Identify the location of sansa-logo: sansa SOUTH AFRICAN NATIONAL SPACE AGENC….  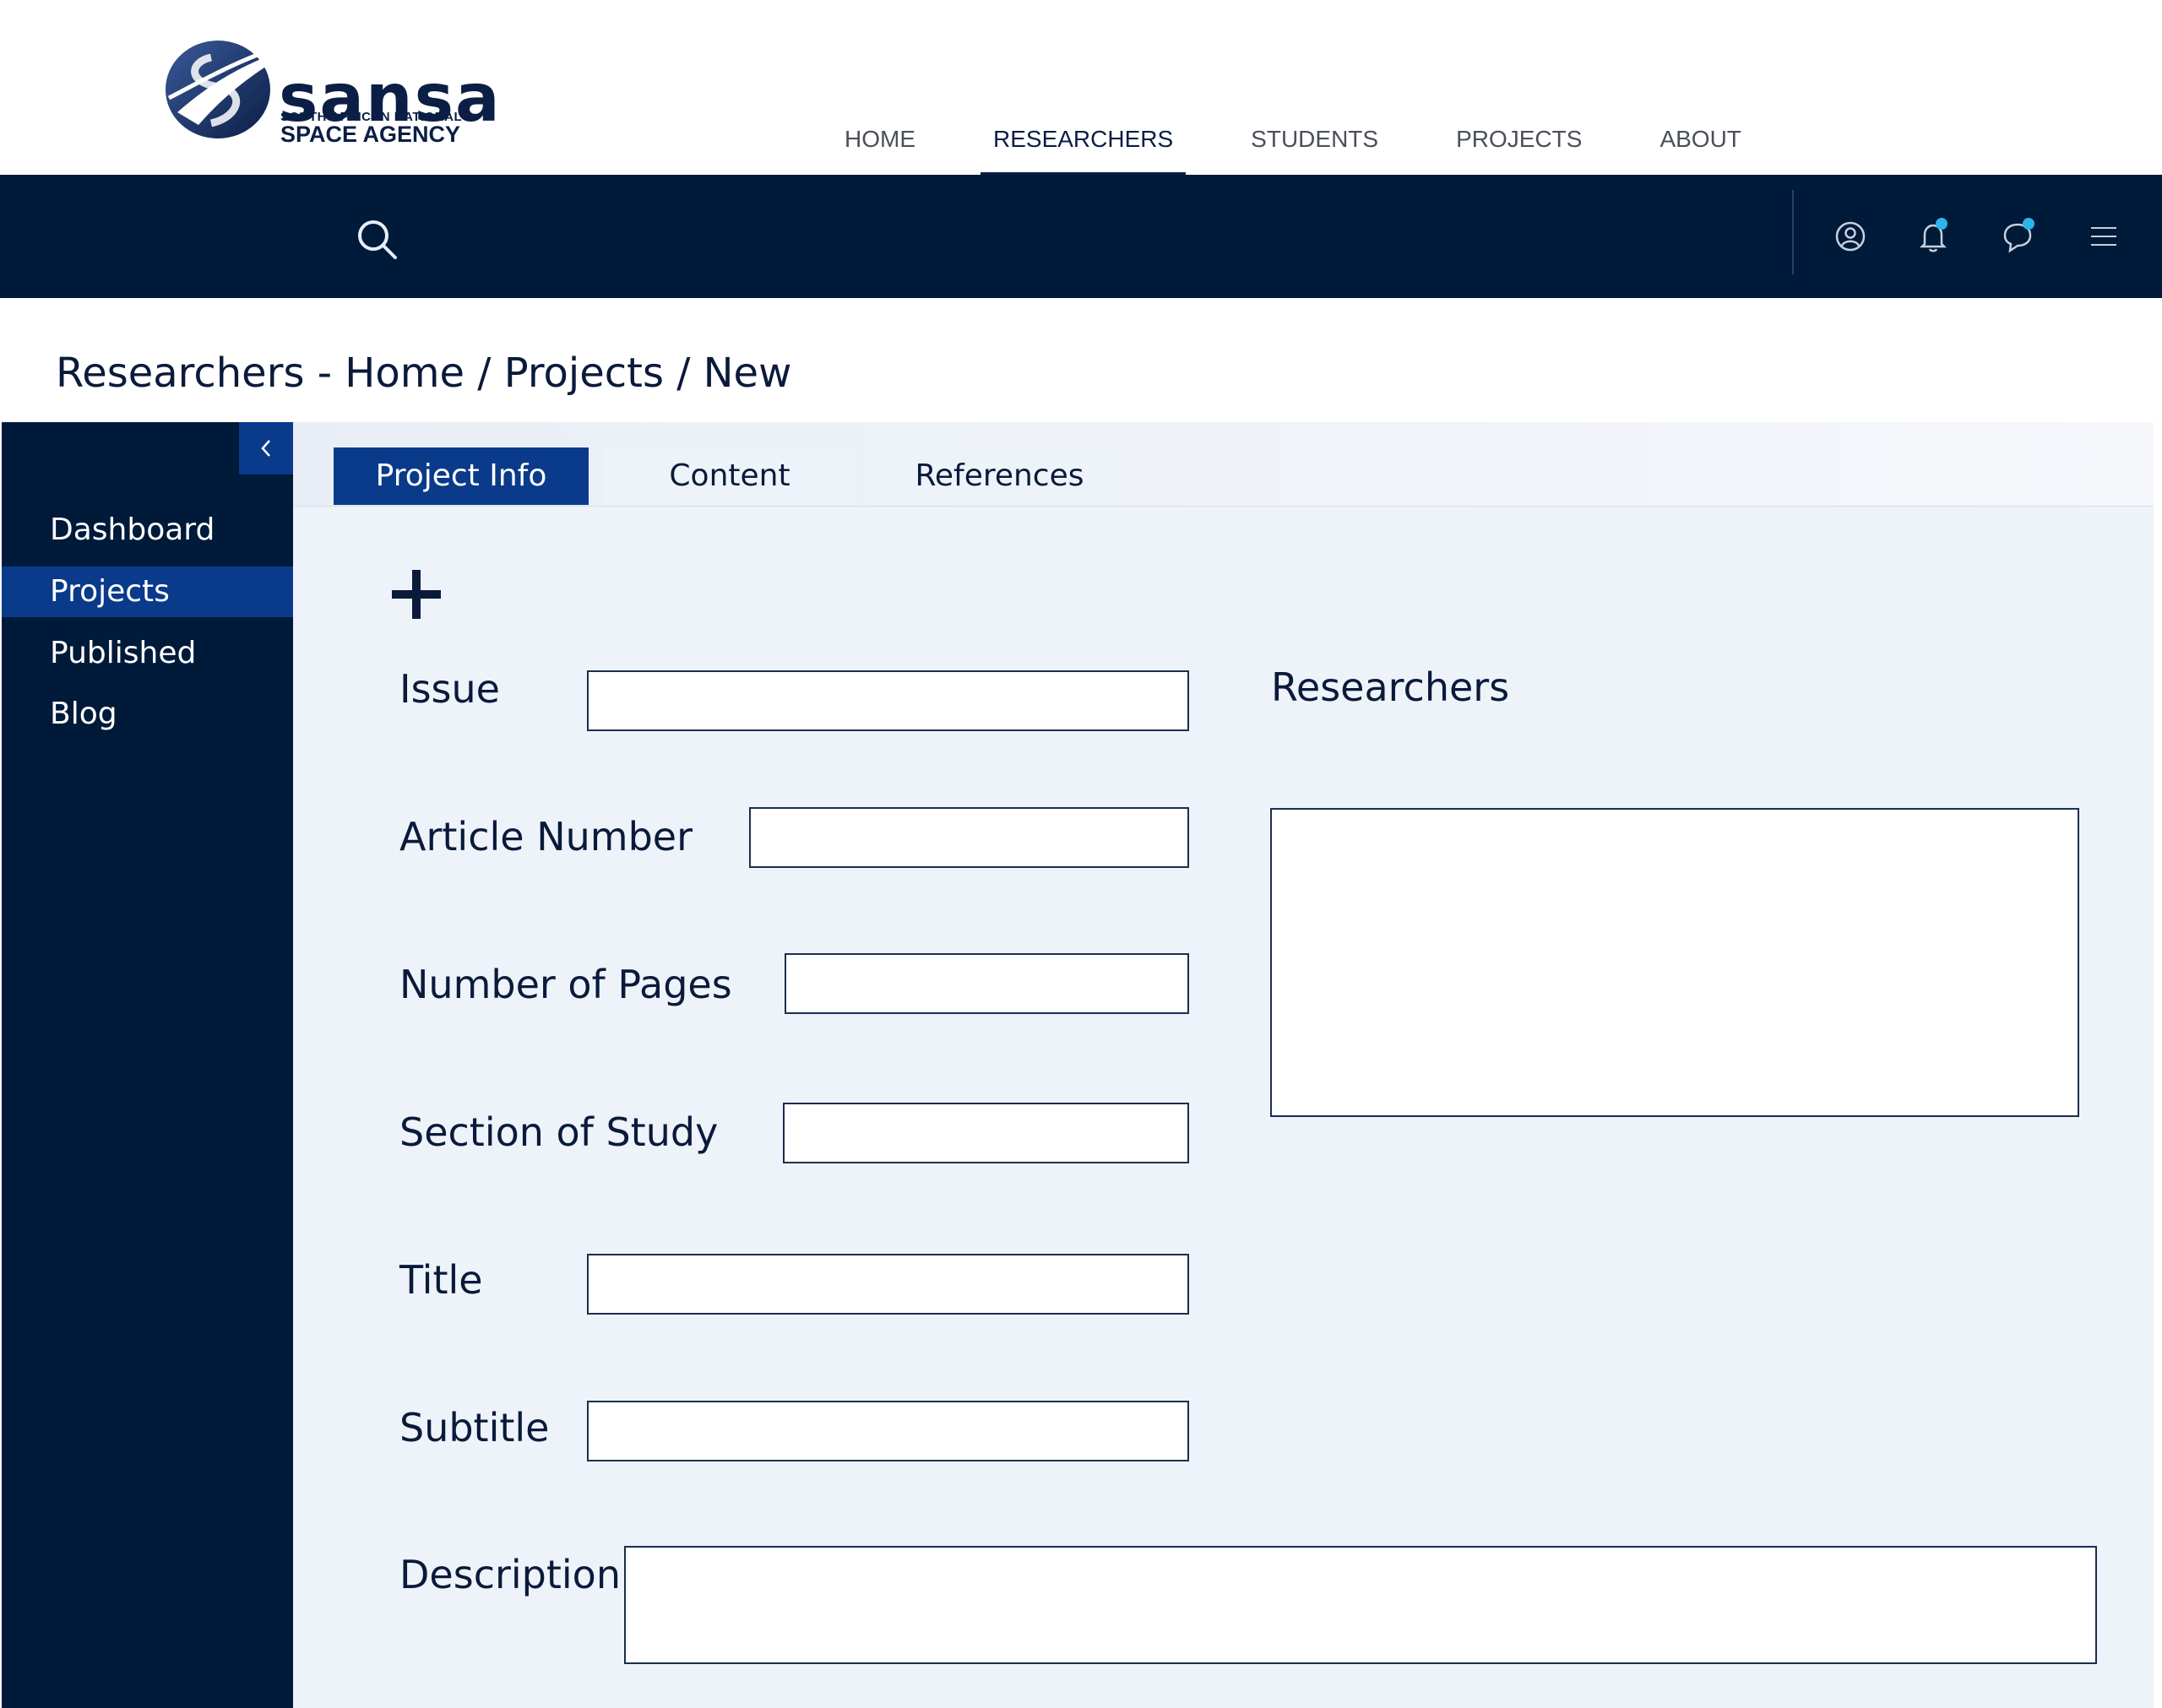
(330, 89).